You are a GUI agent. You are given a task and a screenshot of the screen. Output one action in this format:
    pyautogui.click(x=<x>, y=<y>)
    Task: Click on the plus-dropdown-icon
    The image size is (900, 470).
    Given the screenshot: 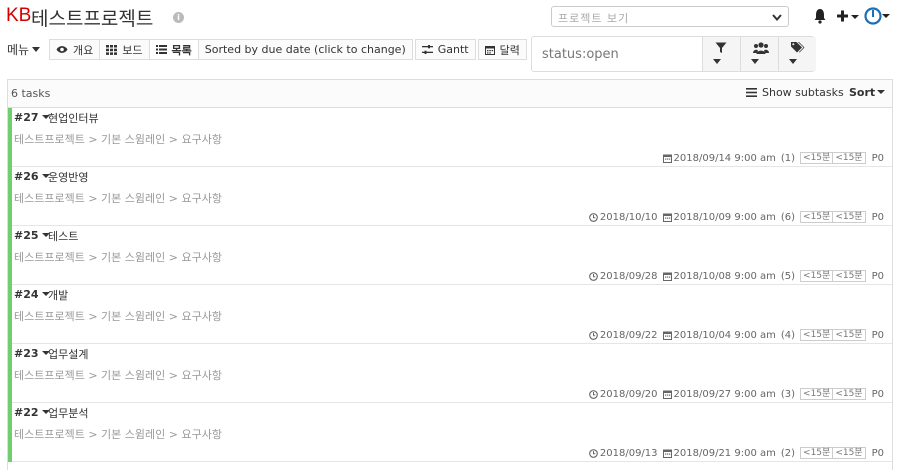 What is the action you would take?
    pyautogui.click(x=848, y=16)
    